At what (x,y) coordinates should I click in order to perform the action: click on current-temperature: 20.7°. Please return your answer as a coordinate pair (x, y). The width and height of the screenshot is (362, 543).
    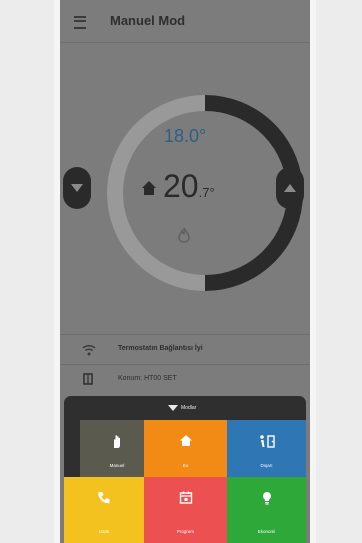
    Looking at the image, I should click on (189, 186).